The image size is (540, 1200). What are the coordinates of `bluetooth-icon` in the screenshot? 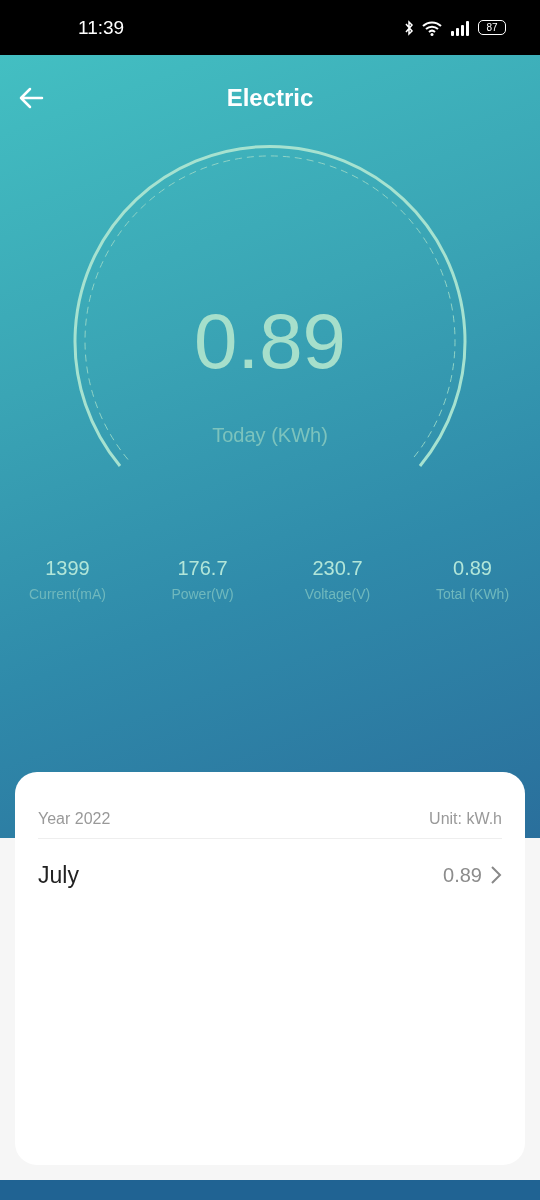 It's located at (409, 27).